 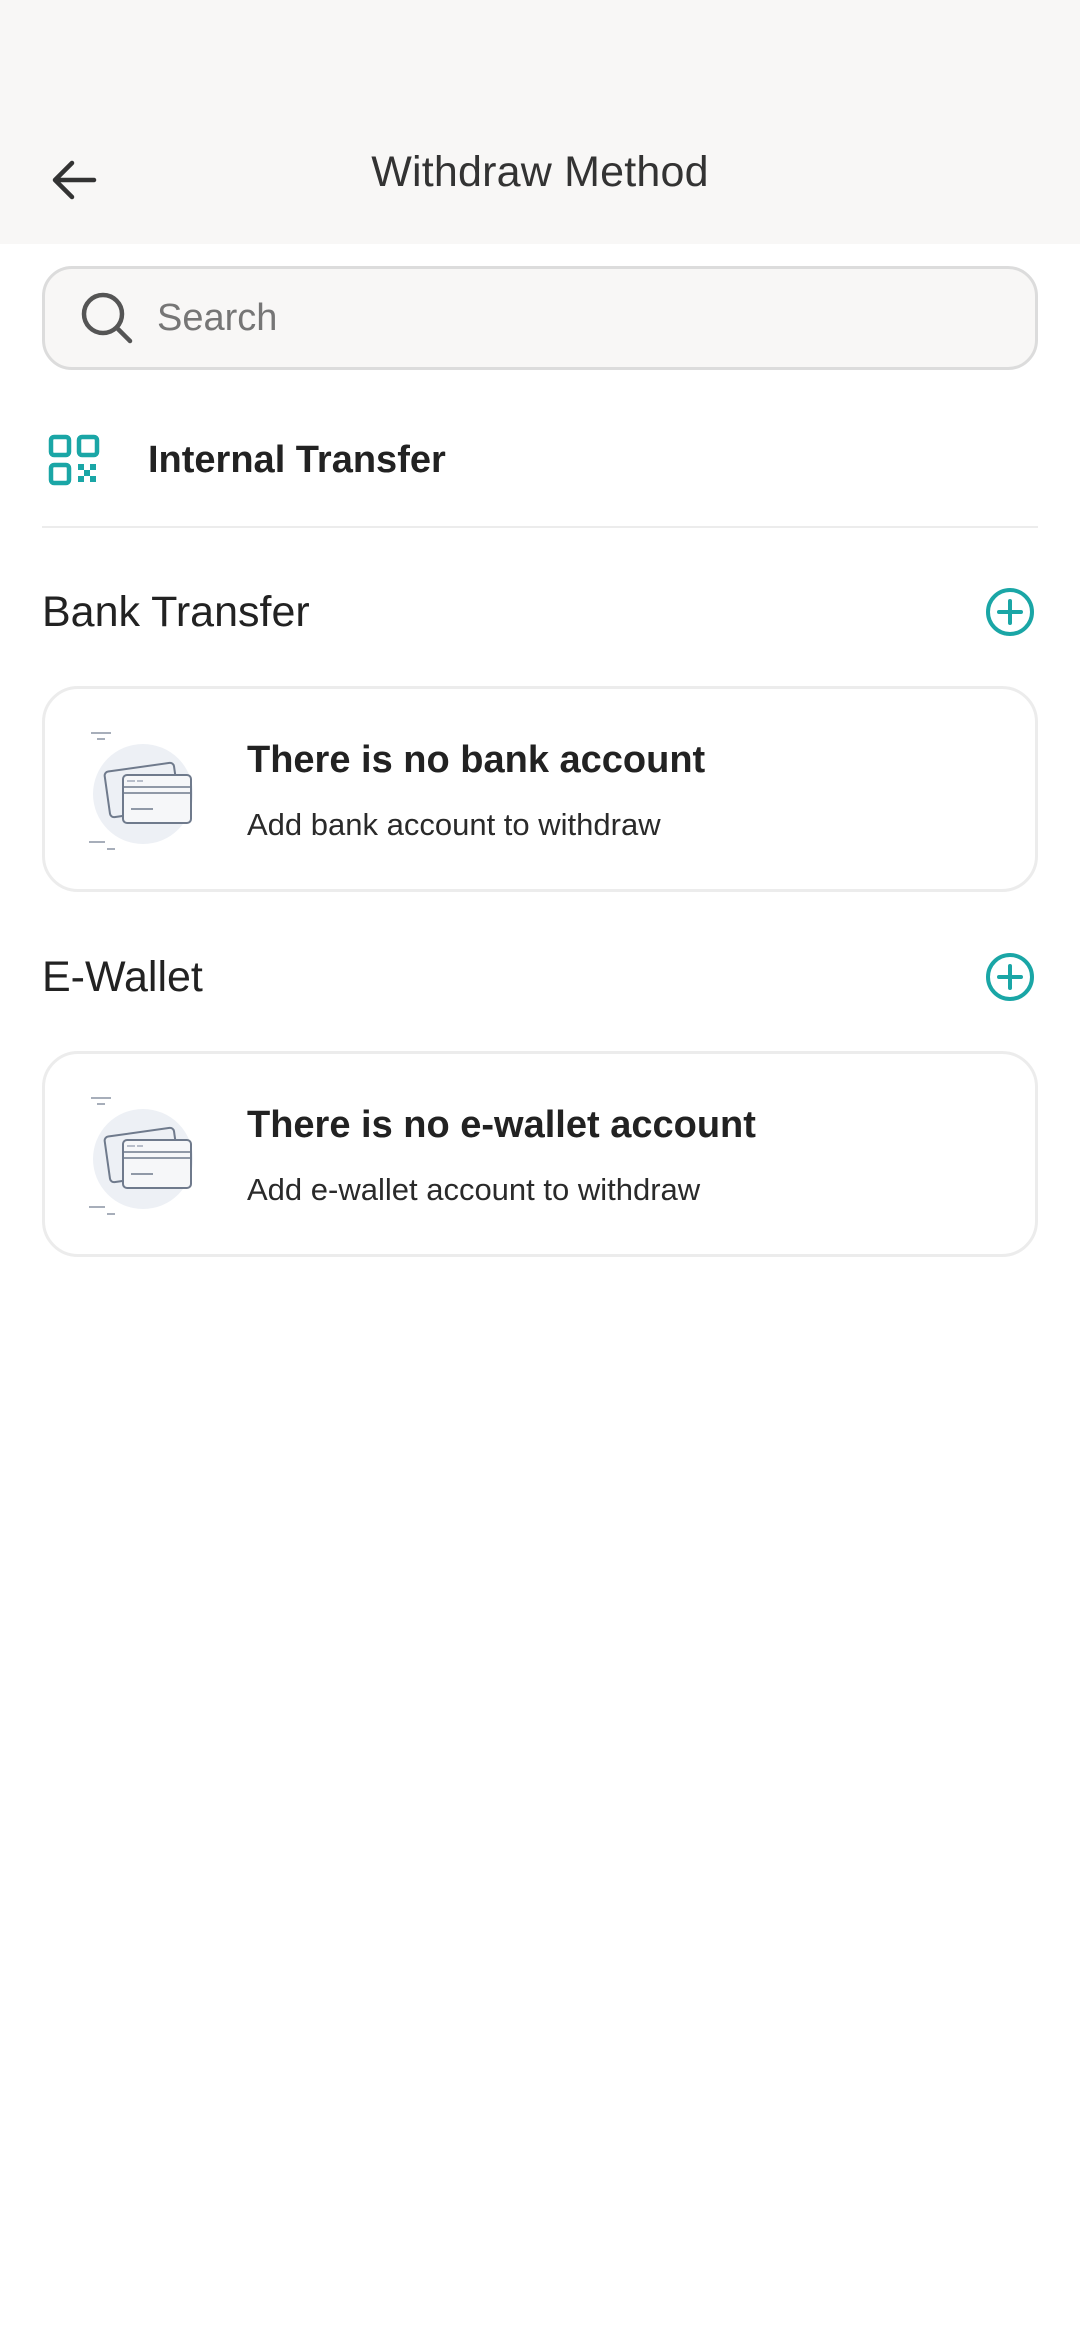 I want to click on search-icon, so click(x=107, y=318).